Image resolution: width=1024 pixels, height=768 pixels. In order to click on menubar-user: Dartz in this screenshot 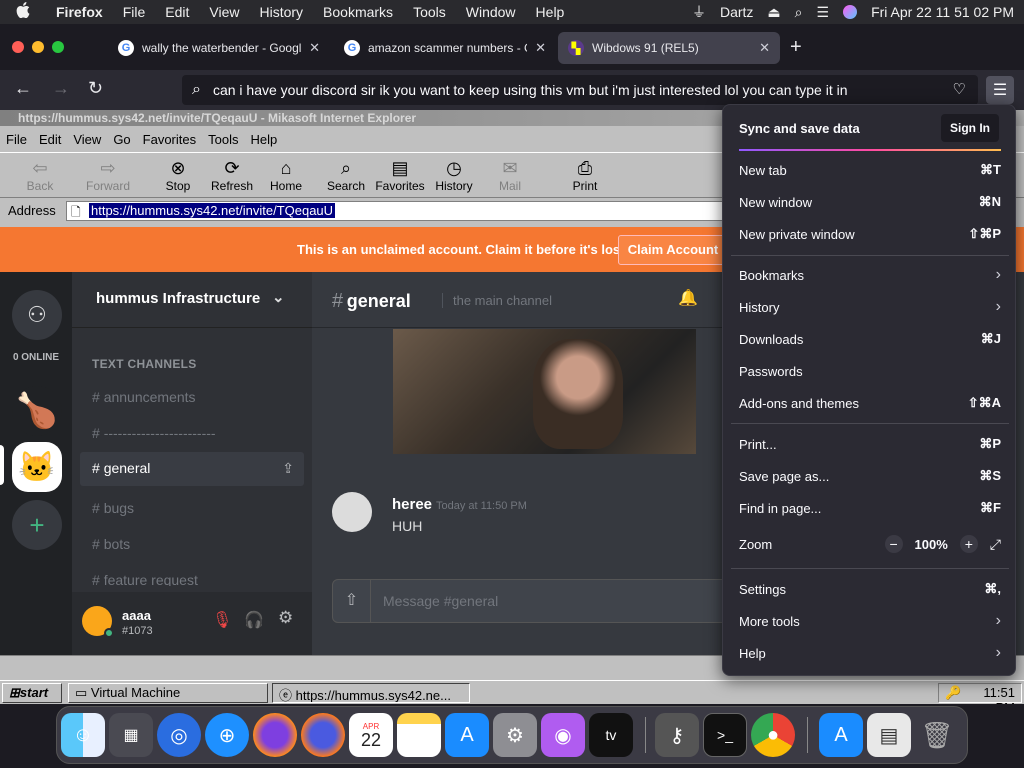, I will do `click(736, 12)`.